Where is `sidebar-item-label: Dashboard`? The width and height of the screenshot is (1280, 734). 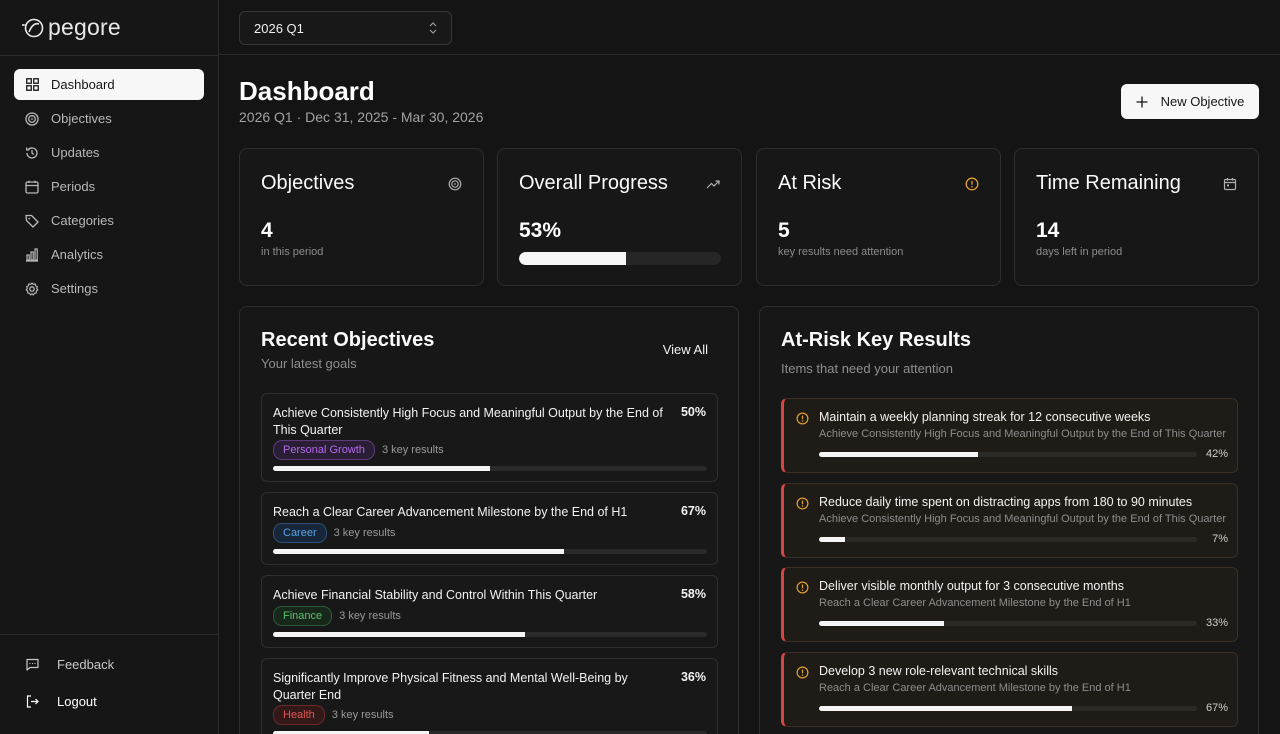
sidebar-item-label: Dashboard is located at coordinates (83, 84).